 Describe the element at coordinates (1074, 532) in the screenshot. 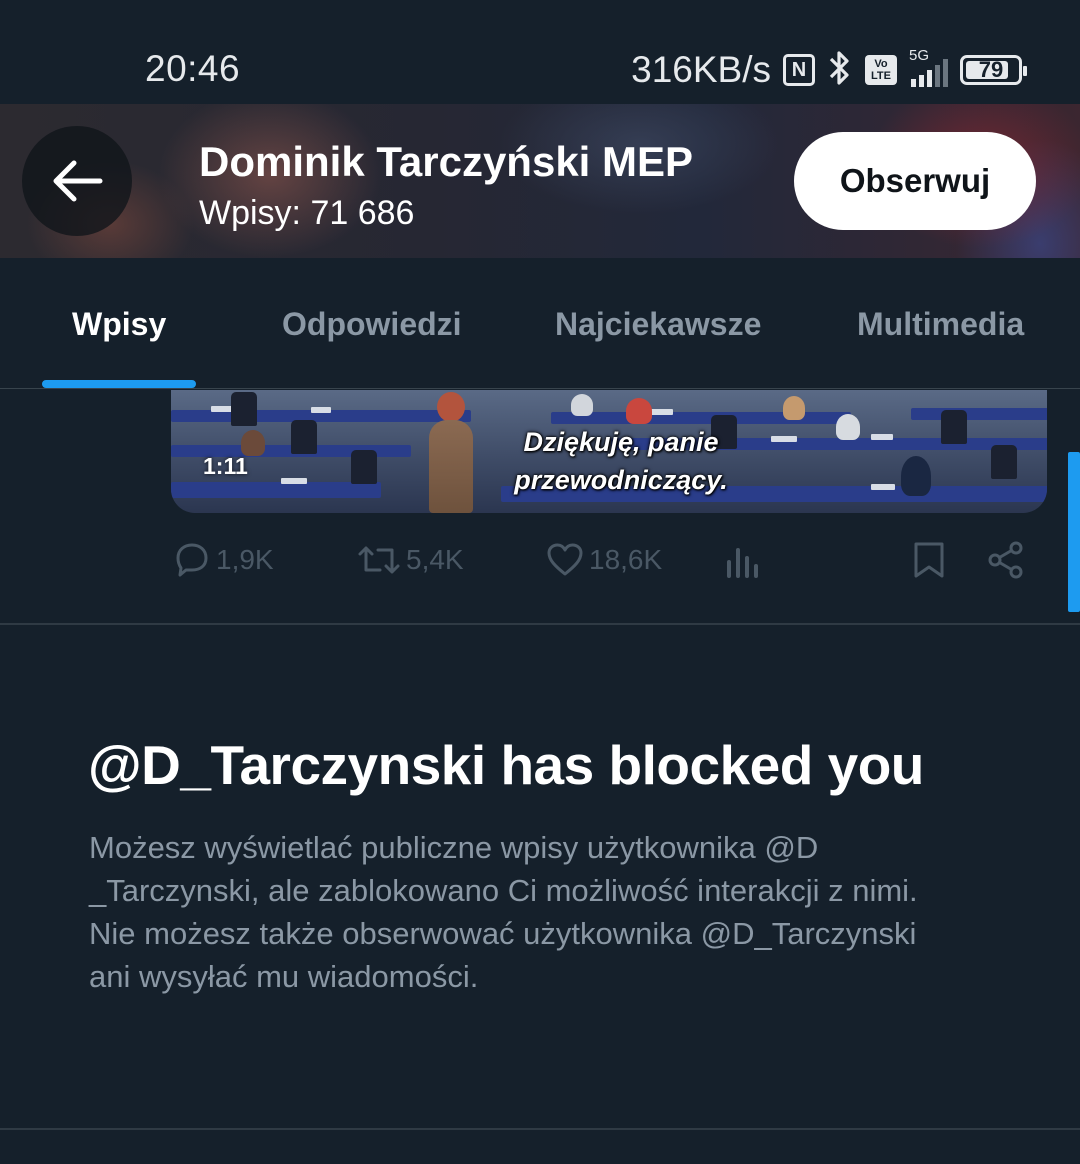

I see `scrollbar` at that location.